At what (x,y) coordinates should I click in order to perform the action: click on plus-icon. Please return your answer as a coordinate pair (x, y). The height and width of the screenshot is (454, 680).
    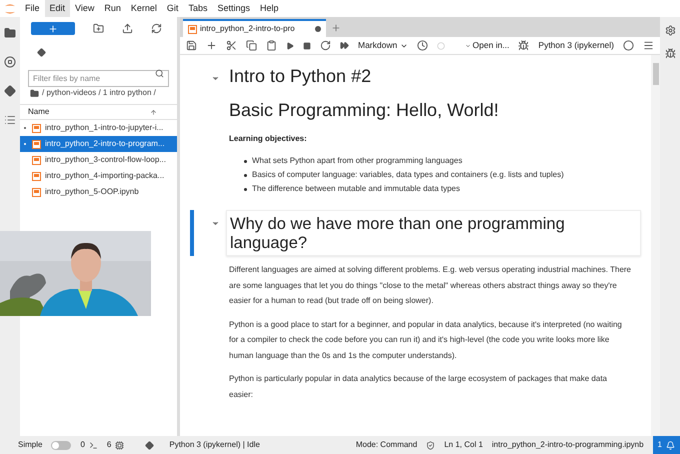
    Looking at the image, I should click on (53, 29).